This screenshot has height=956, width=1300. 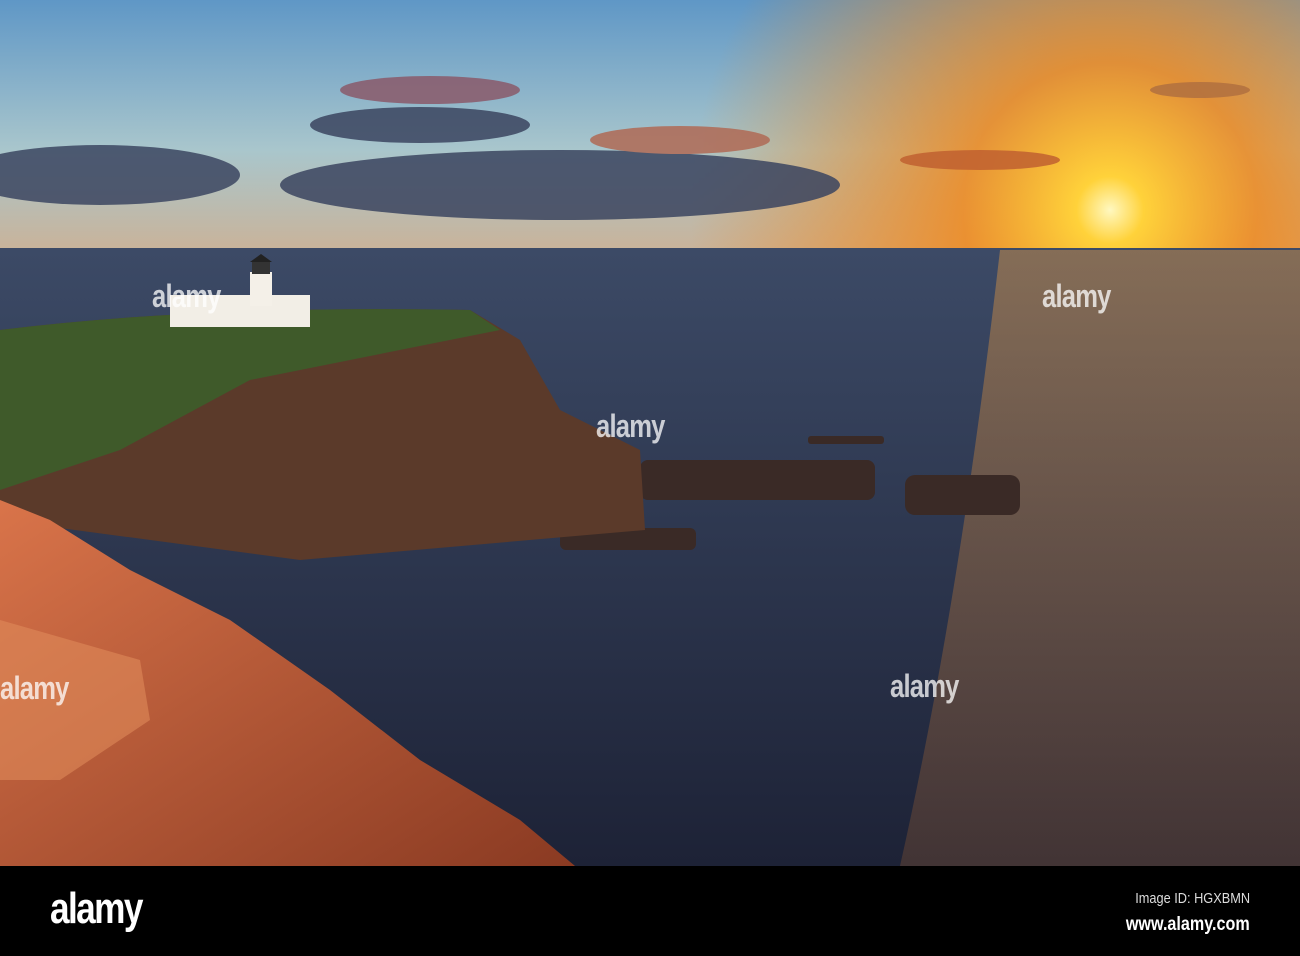 I want to click on alamy-logo: alamy, so click(x=96, y=908).